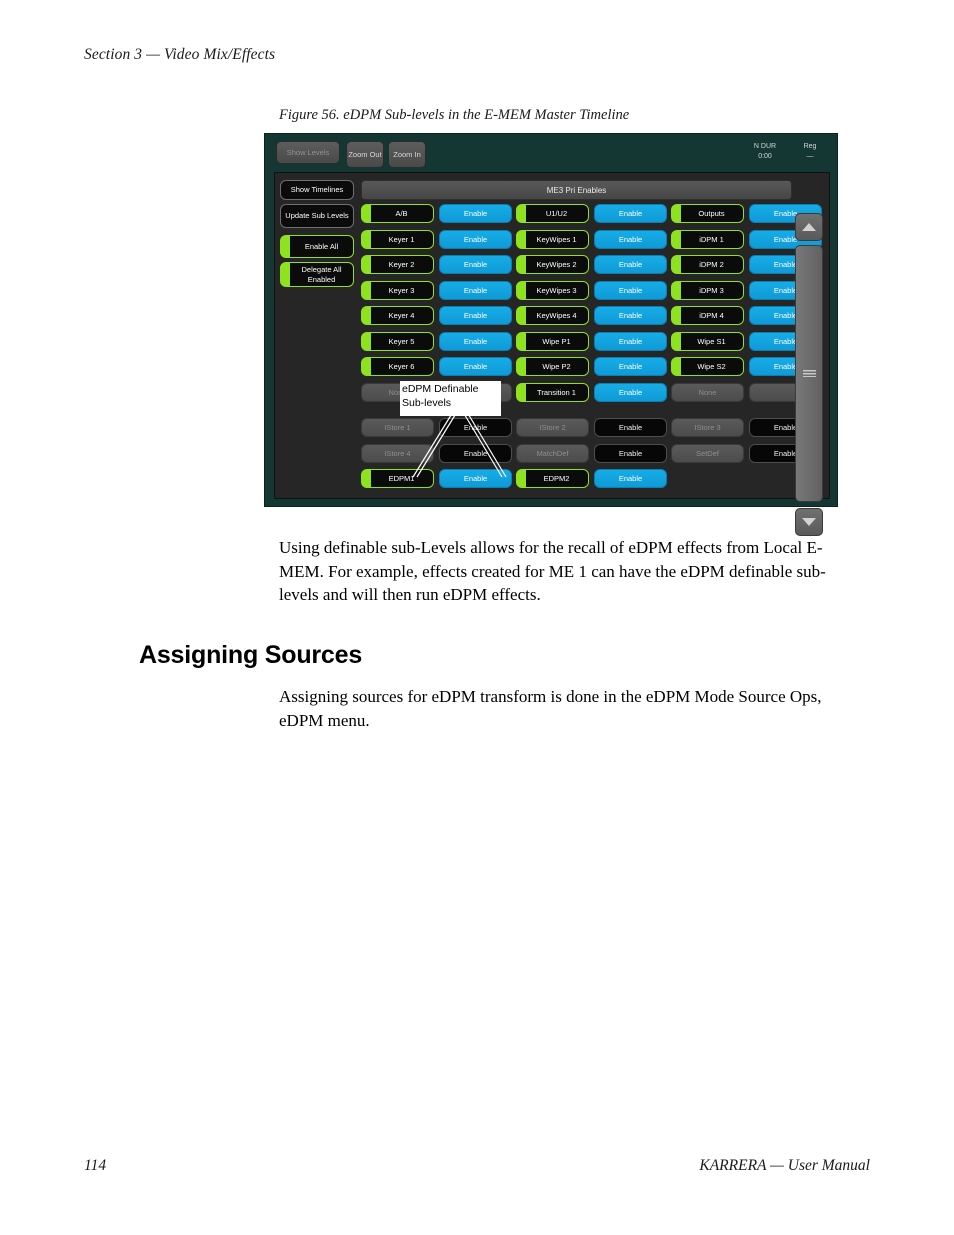 Image resolution: width=954 pixels, height=1235 pixels. Describe the element at coordinates (552, 427) in the screenshot. I see `level-name-button: IStore 2` at that location.